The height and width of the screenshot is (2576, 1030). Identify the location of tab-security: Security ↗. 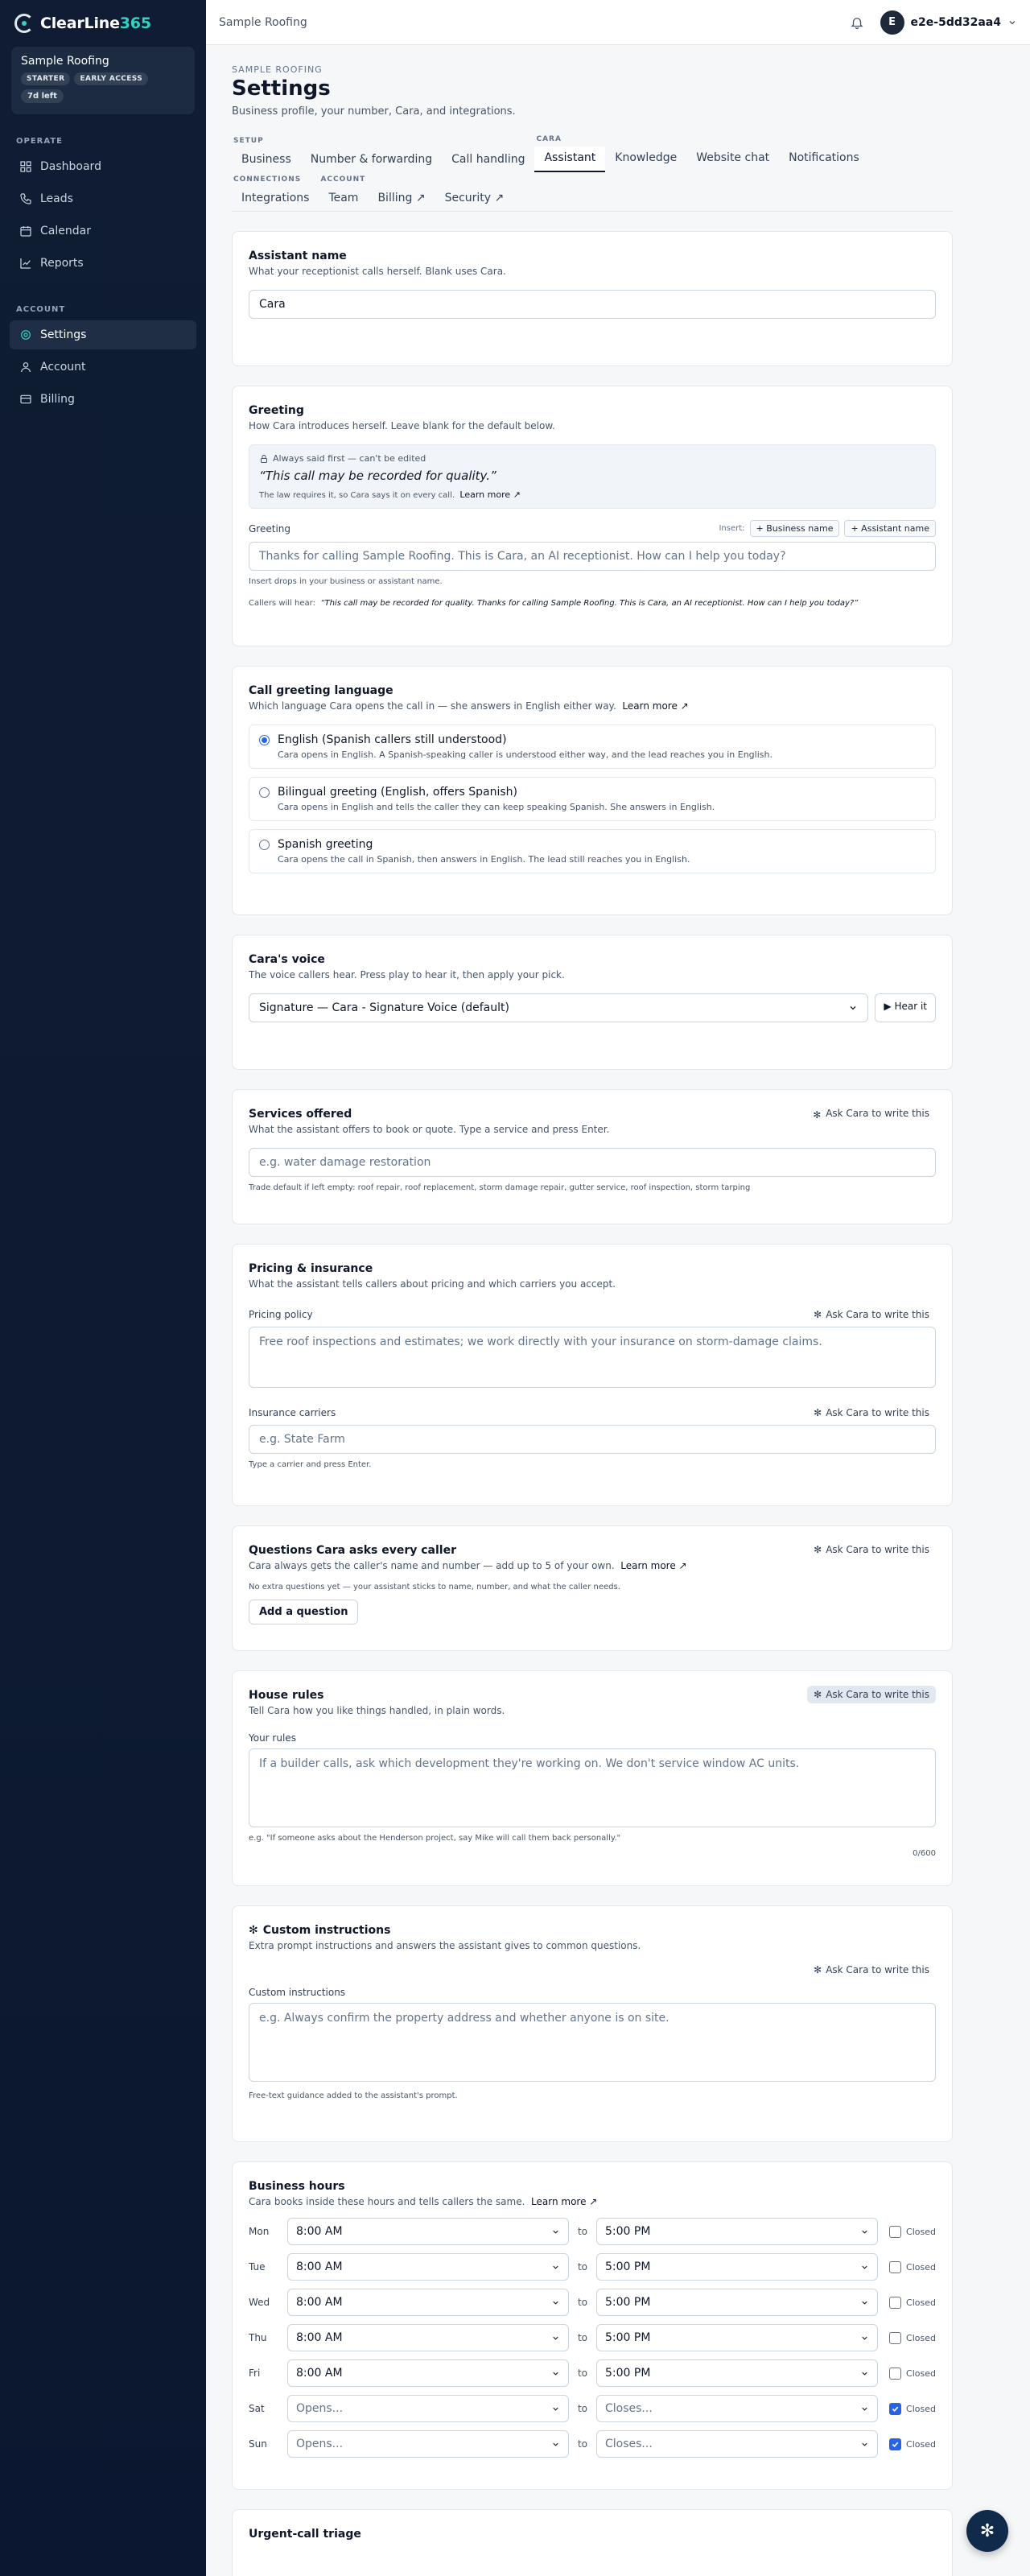
(474, 199).